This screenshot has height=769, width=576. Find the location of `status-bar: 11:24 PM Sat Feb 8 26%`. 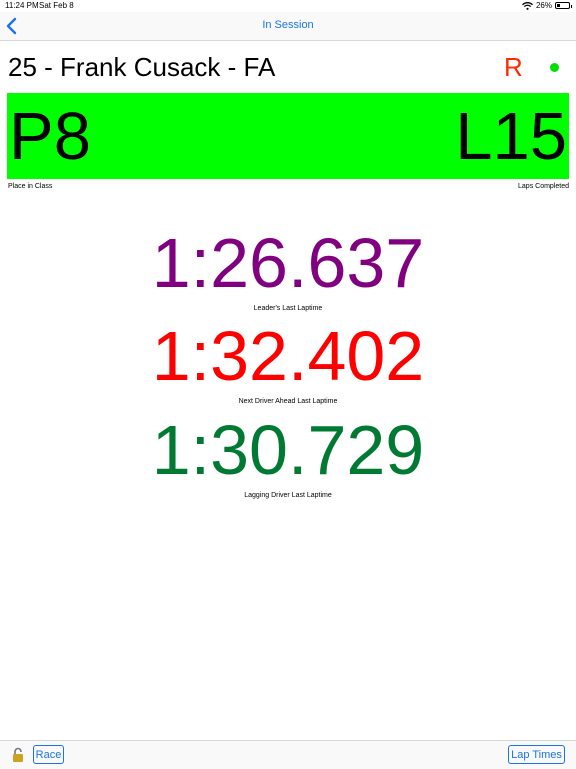

status-bar: 11:24 PM Sat Feb 8 26% is located at coordinates (288, 6).